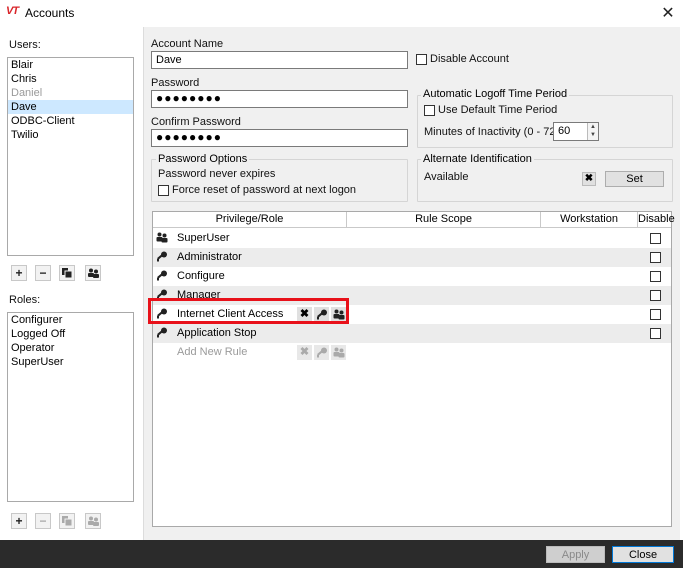 Image resolution: width=683 pixels, height=568 pixels. Describe the element at coordinates (412, 276) in the screenshot. I see `table-row: Configure` at that location.